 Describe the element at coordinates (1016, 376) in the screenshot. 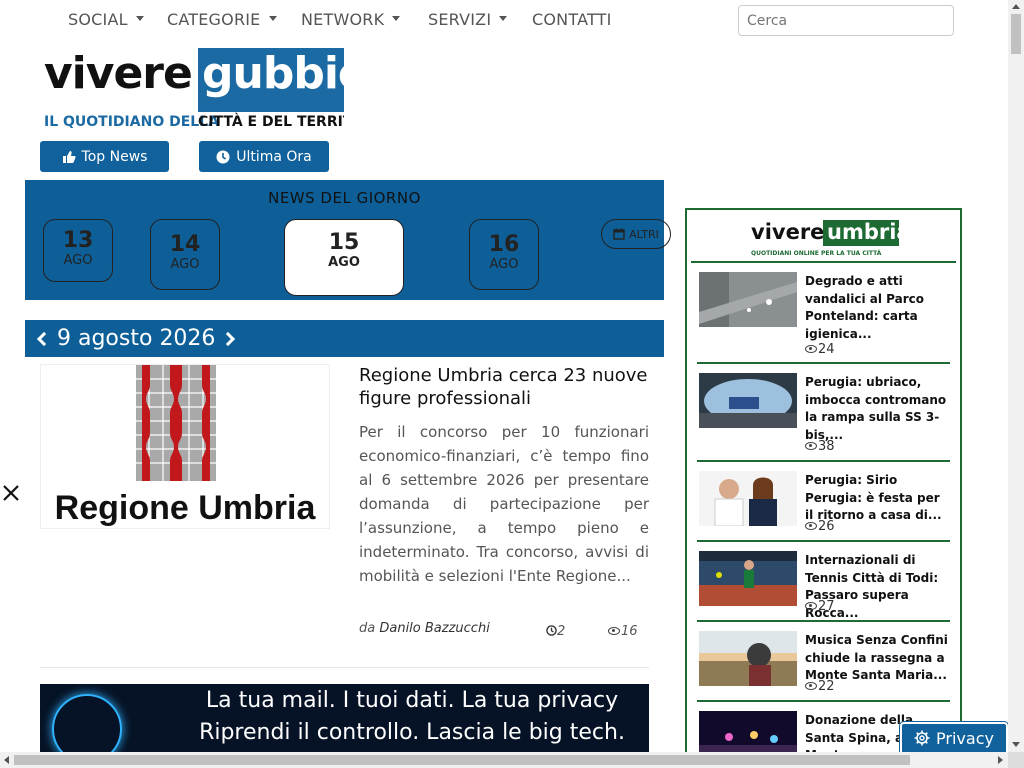

I see `vertical-scrollbar` at that location.